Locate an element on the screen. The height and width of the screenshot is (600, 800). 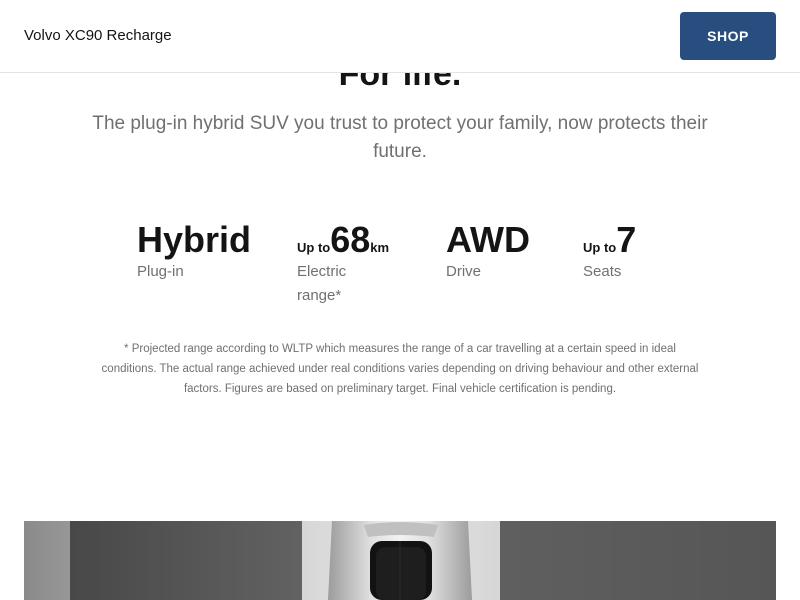
spec-value-line: AWD is located at coordinates (488, 240).